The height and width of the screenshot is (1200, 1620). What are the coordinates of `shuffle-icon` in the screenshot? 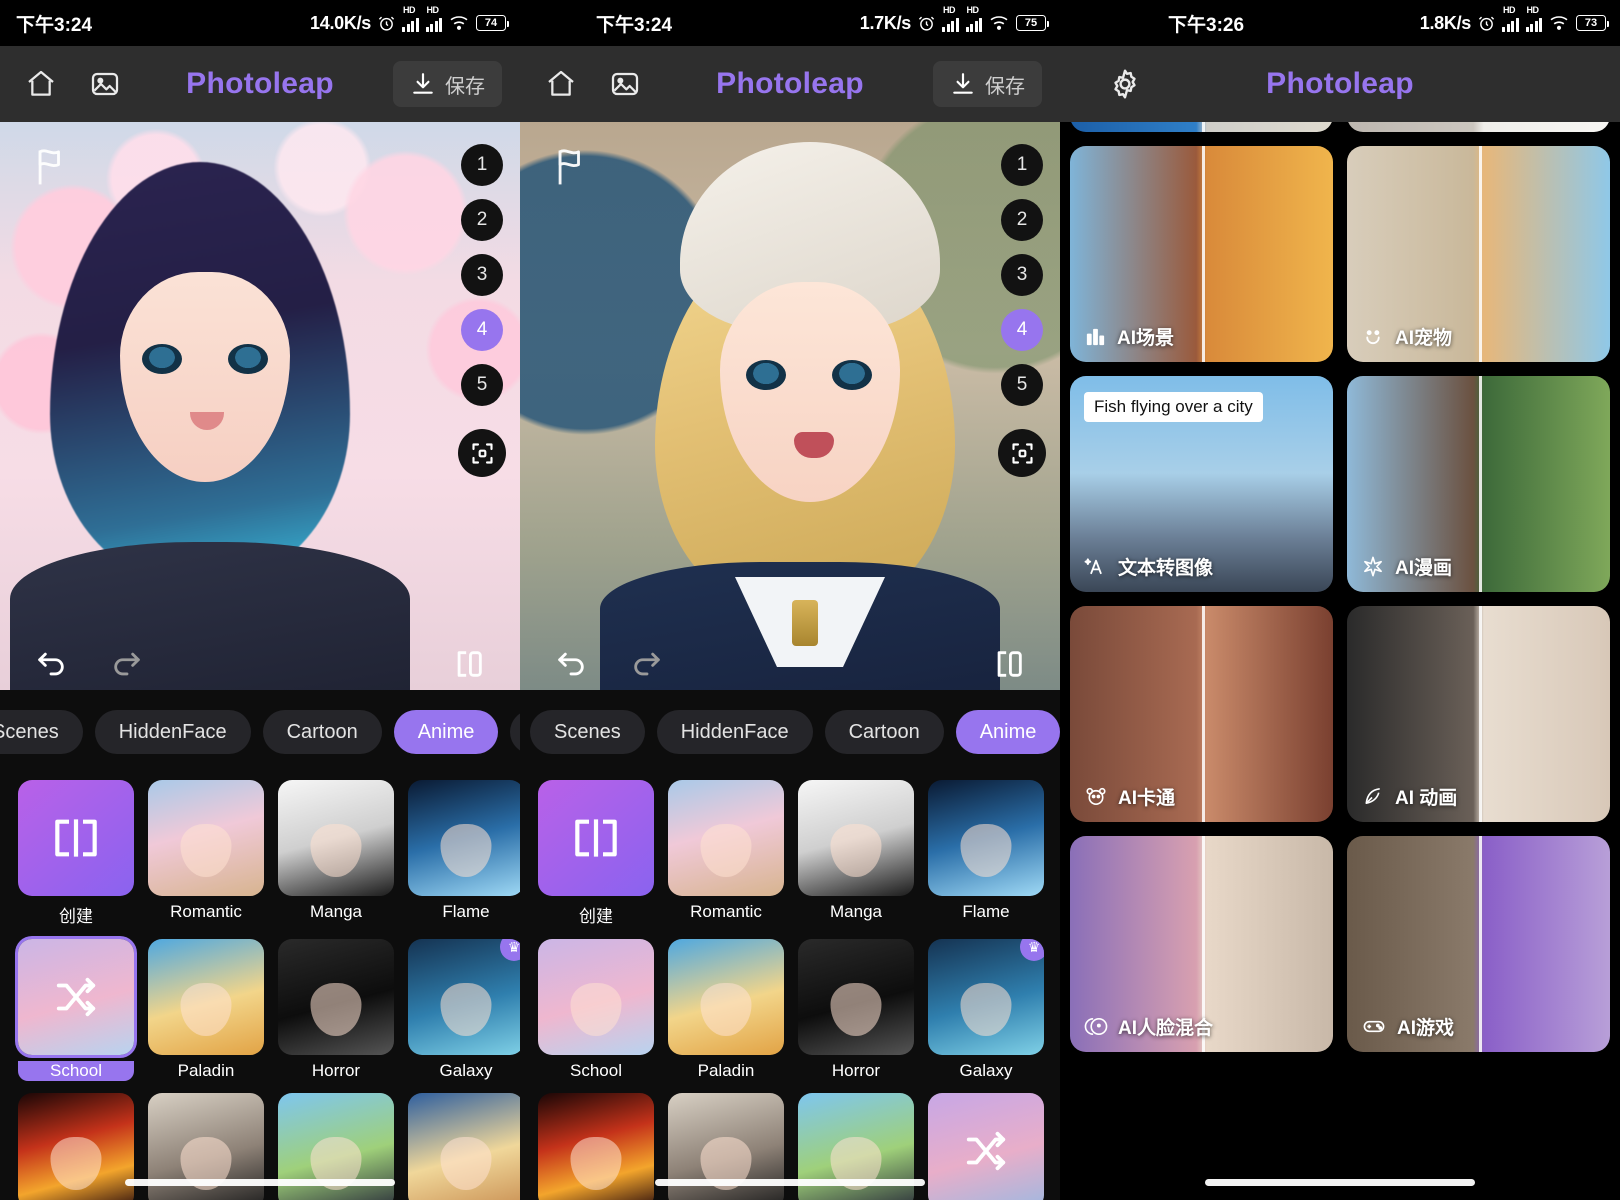 It's located at (986, 1146).